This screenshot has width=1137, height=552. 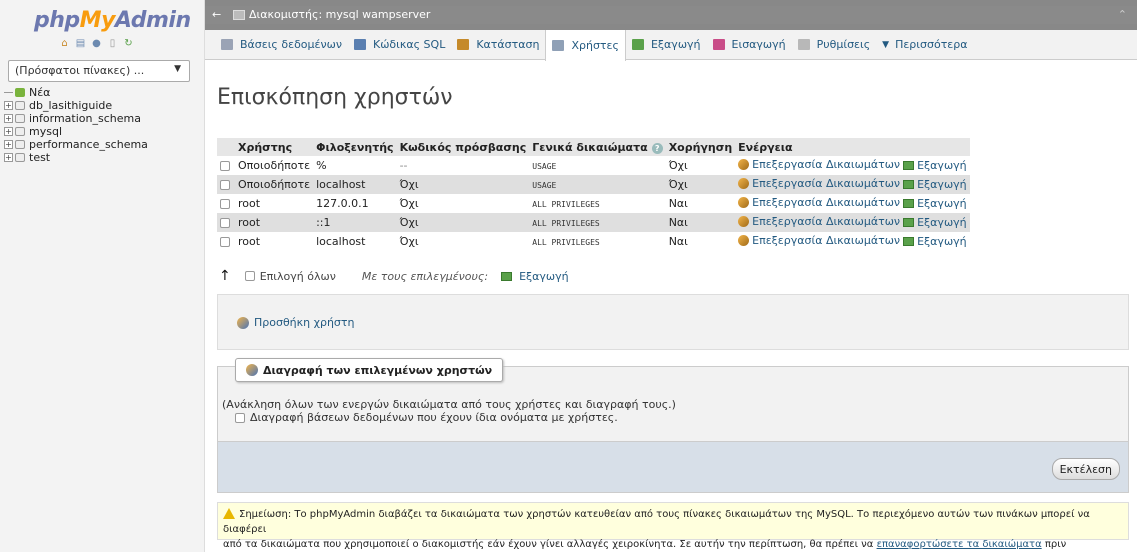 What do you see at coordinates (295, 322) in the screenshot?
I see `add-user-link: Προσθήκη χρήστη` at bounding box center [295, 322].